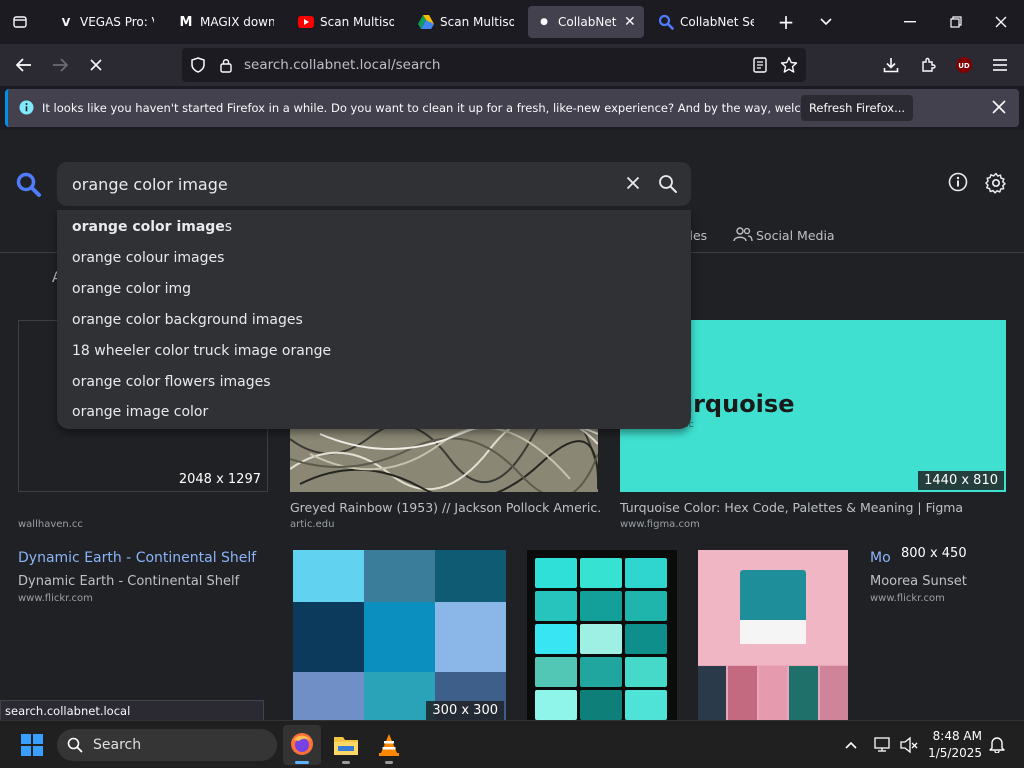 This screenshot has height=768, width=1024. I want to click on taskbar-search-box: Search, so click(167, 745).